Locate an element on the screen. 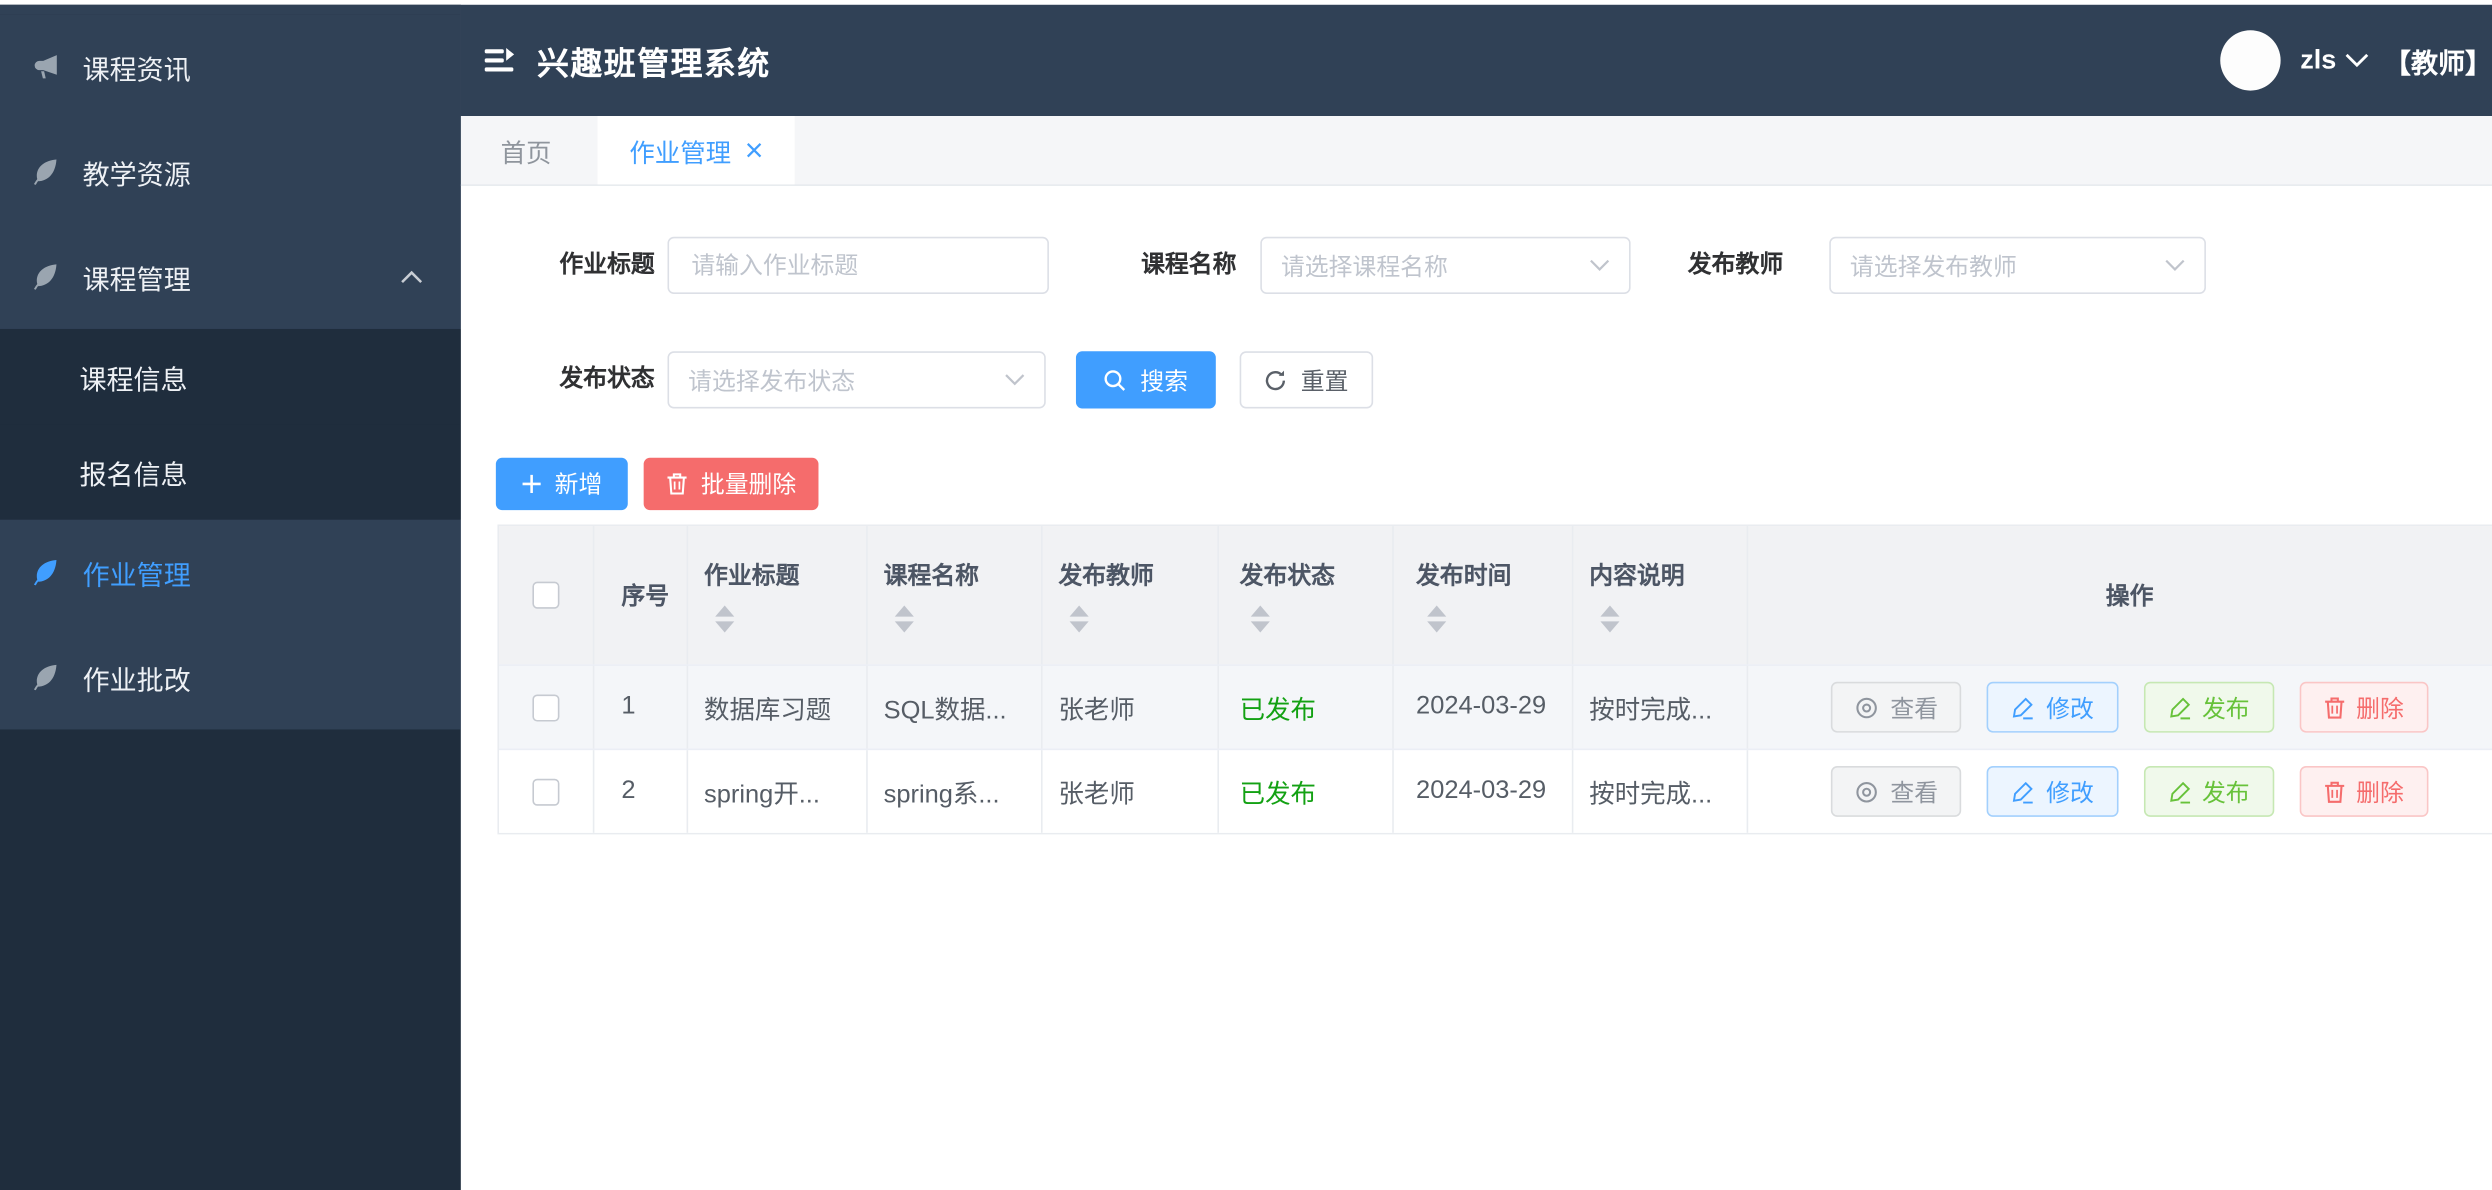  publish-status-select: 请选择发布状态 is located at coordinates (856, 380).